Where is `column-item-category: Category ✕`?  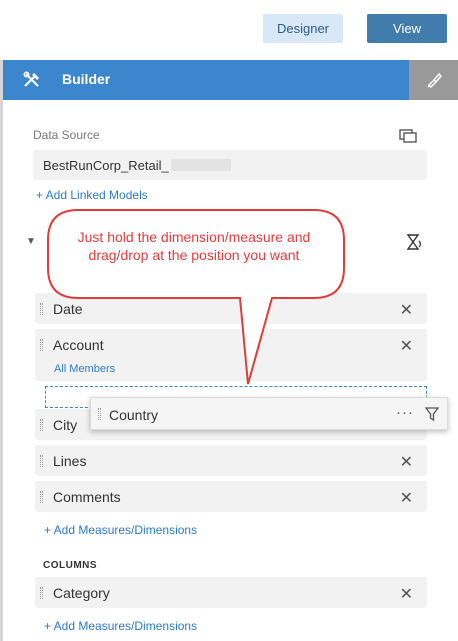
column-item-category: Category ✕ is located at coordinates (231, 592).